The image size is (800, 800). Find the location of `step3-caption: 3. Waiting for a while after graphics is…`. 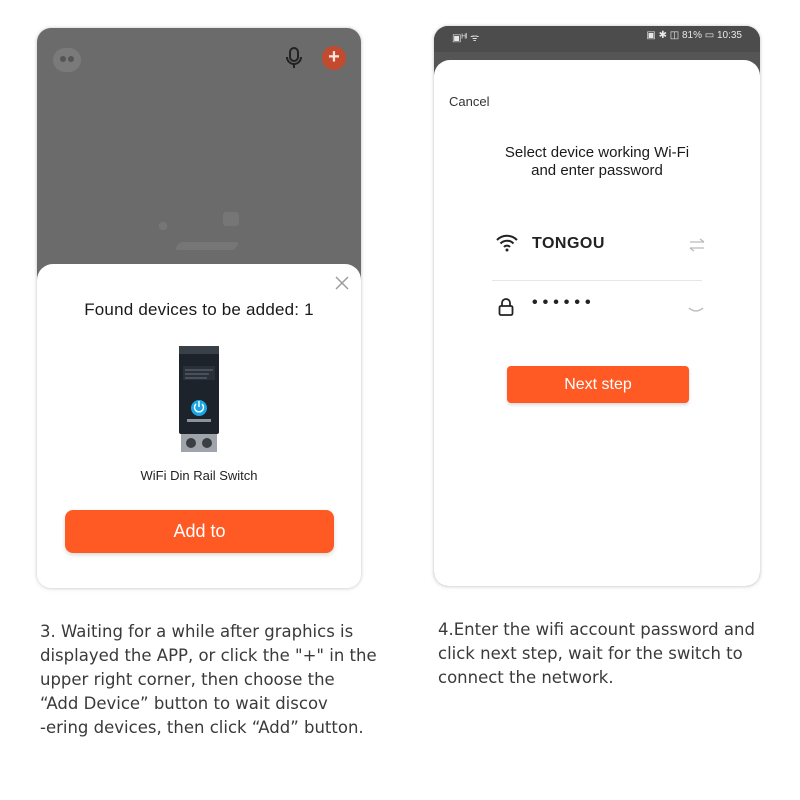

step3-caption: 3. Waiting for a while after graphics is… is located at coordinates (208, 679).